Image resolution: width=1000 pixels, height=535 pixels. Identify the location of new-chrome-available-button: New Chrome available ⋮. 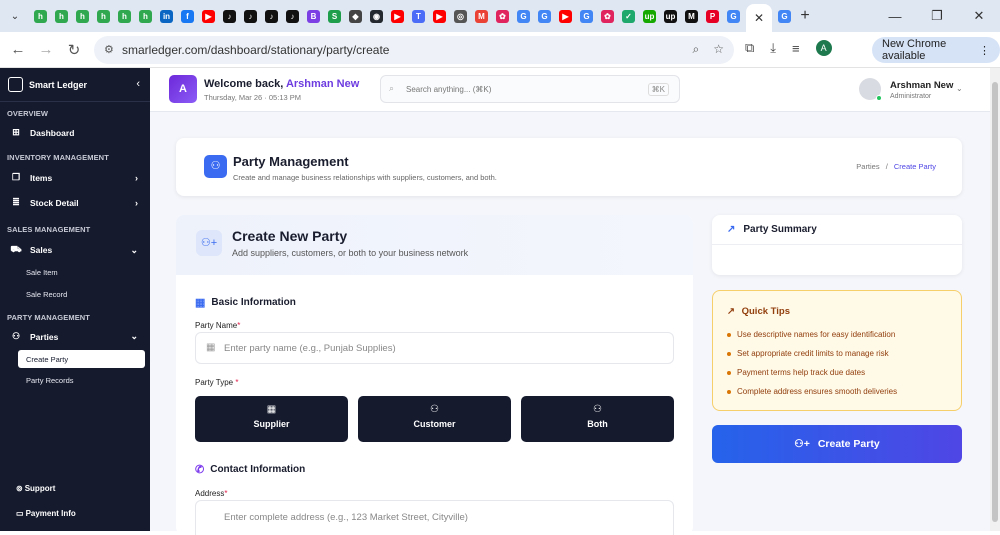
(936, 50).